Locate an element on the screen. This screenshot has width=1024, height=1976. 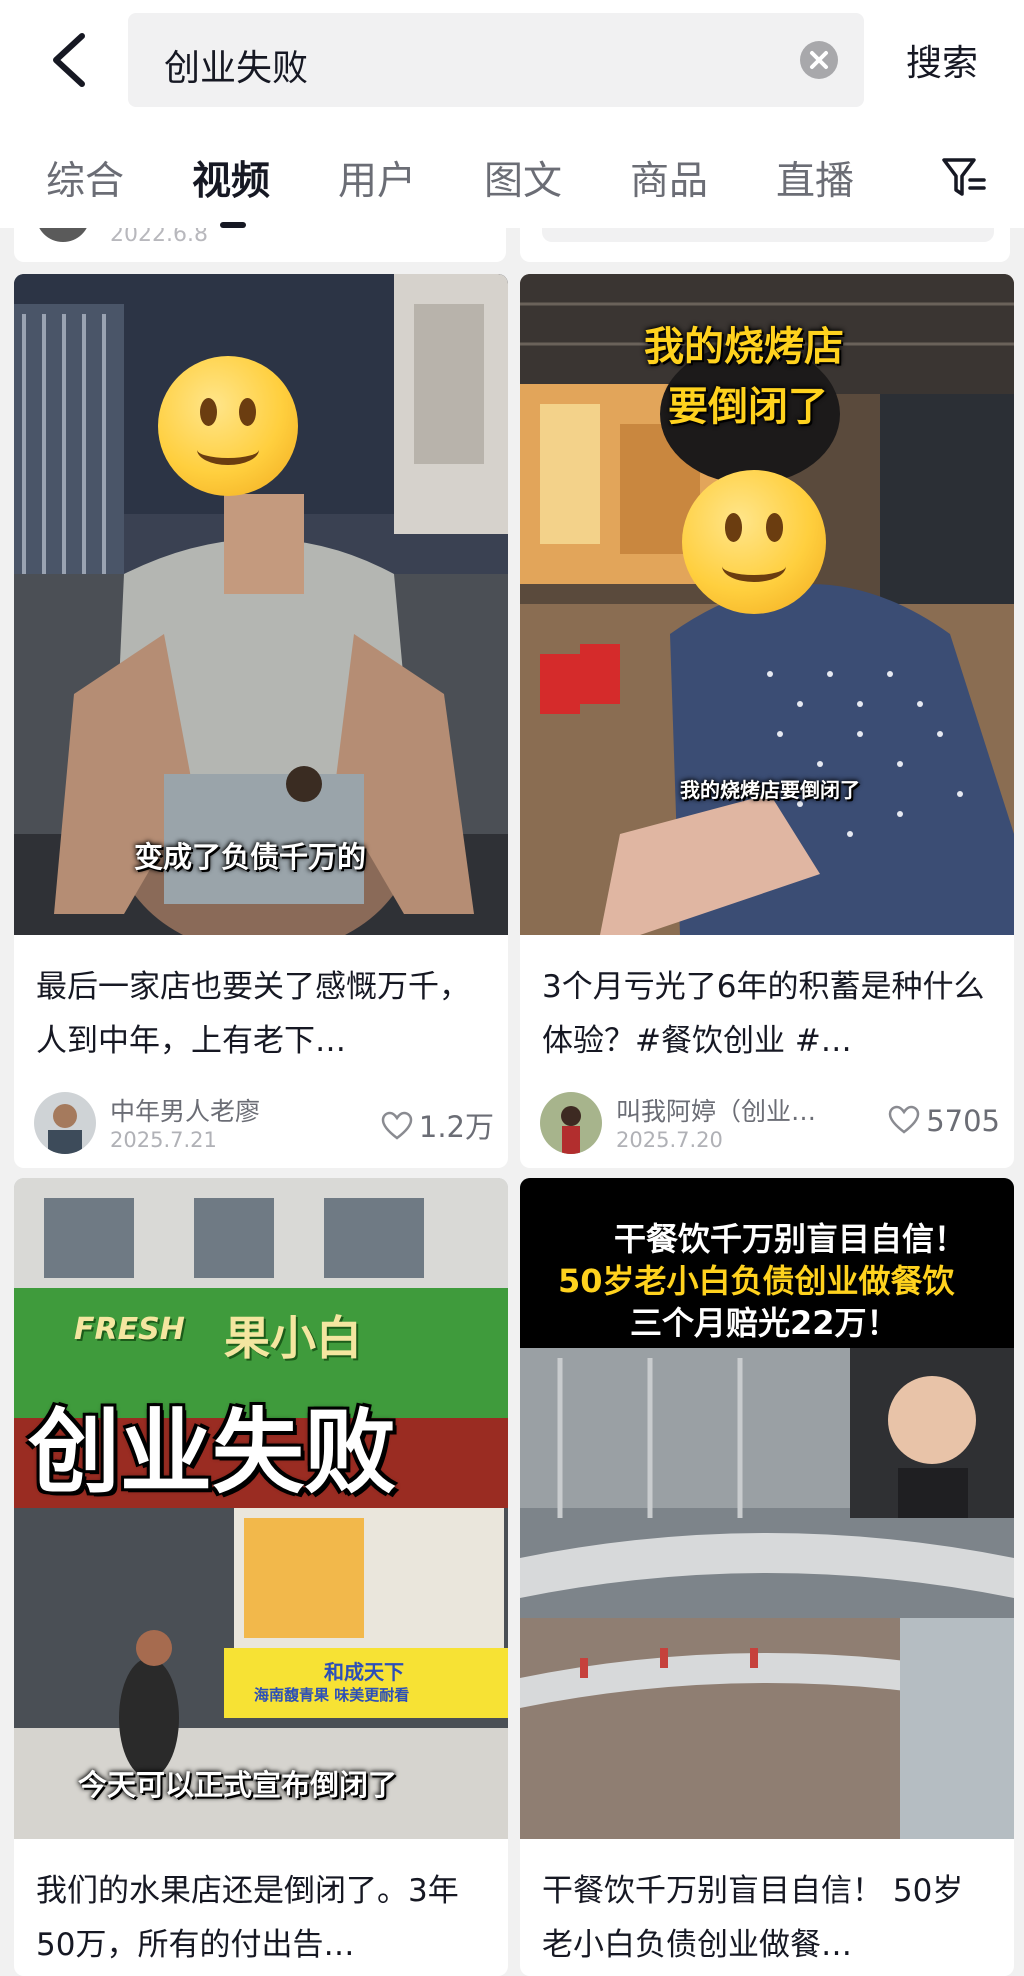
post-date: 2025.7.20 is located at coordinates (669, 1140).